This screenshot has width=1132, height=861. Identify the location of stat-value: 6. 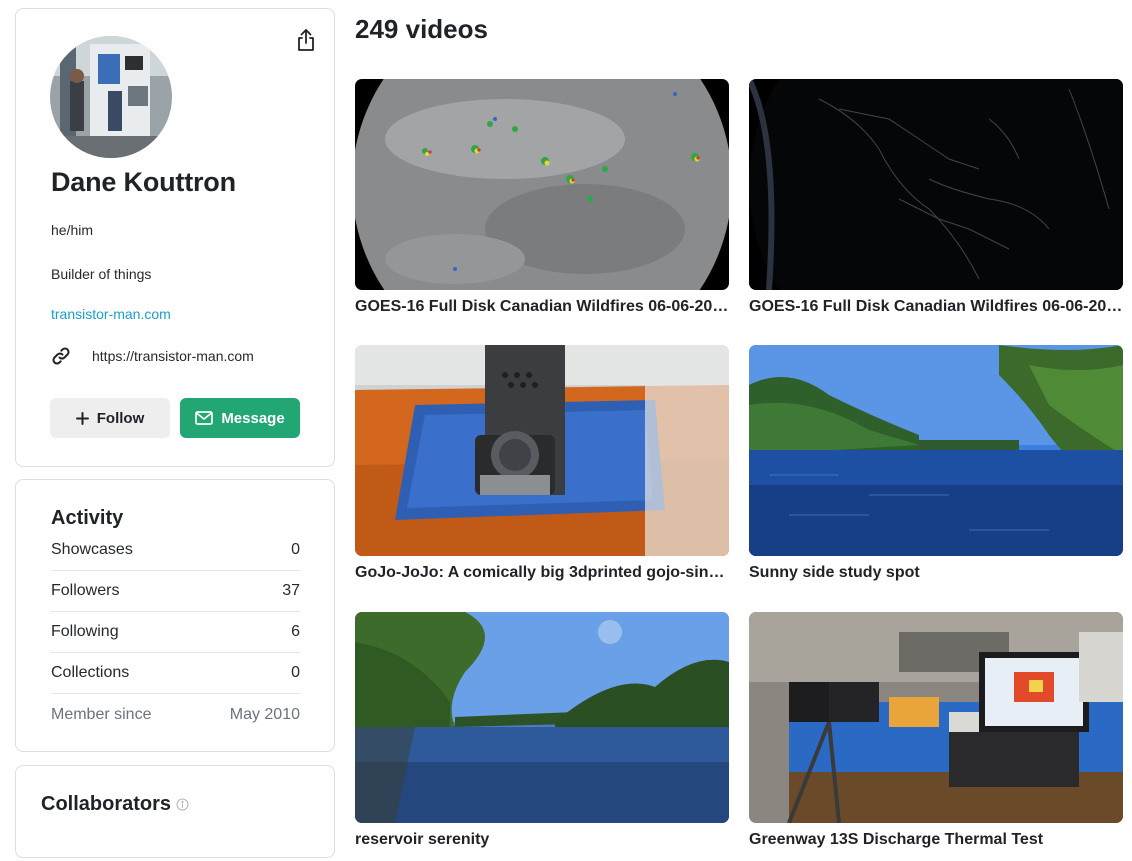
(295, 631).